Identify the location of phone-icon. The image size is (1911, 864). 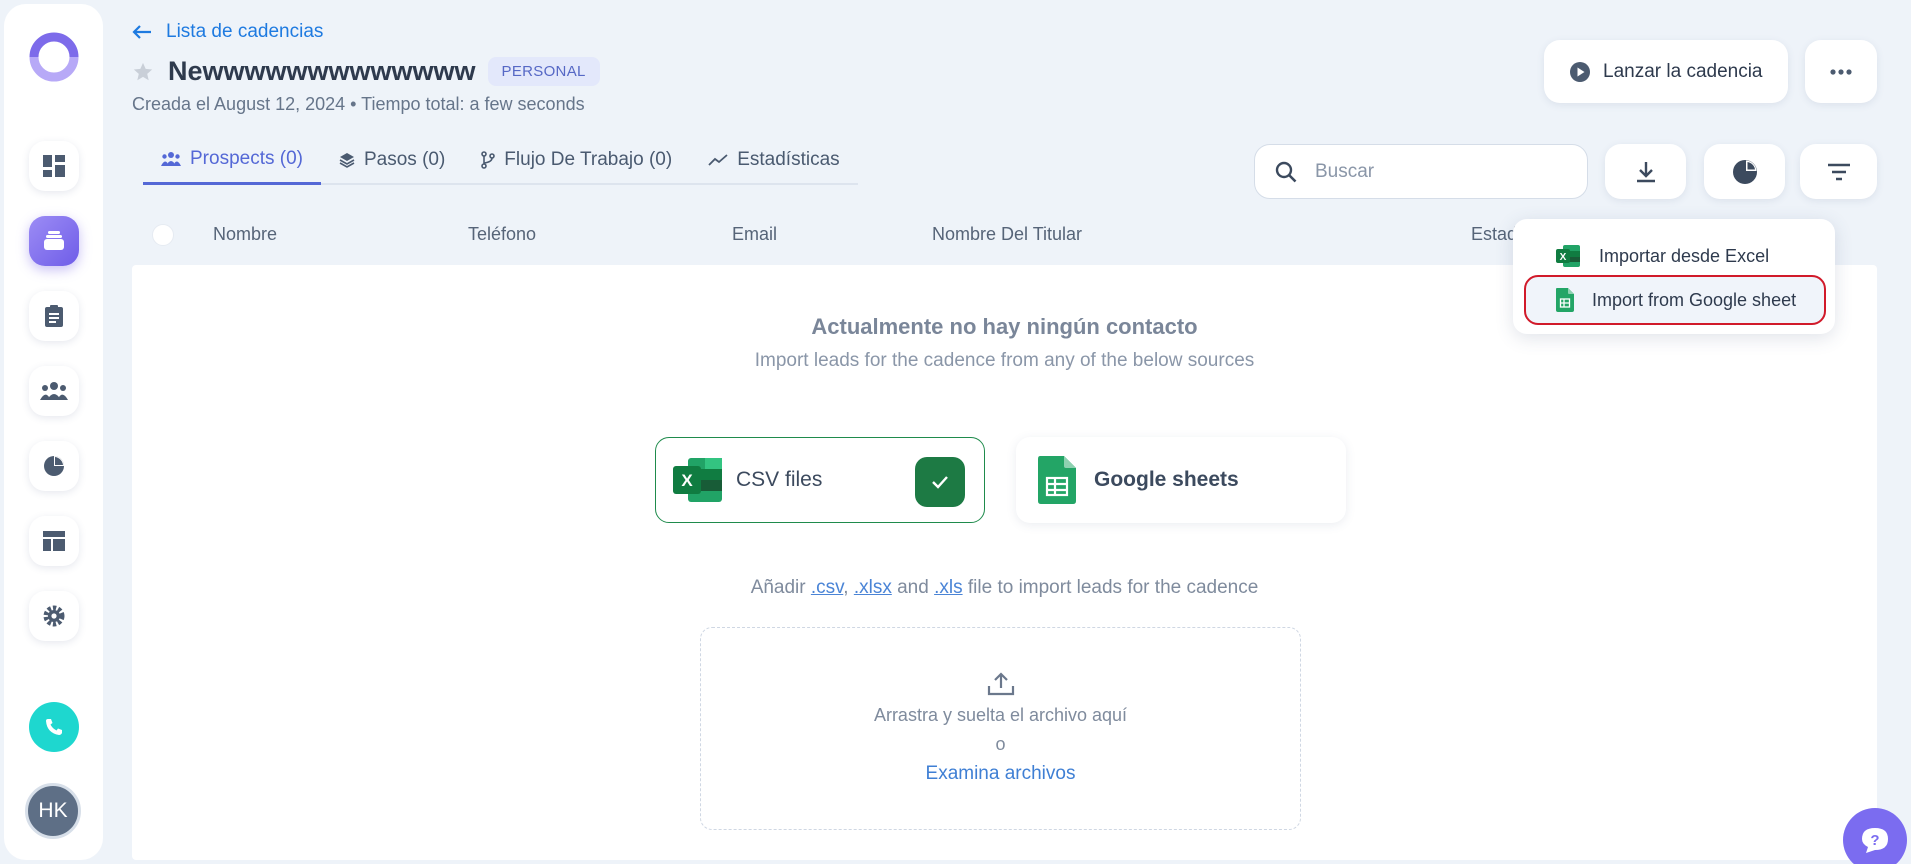
(54, 727).